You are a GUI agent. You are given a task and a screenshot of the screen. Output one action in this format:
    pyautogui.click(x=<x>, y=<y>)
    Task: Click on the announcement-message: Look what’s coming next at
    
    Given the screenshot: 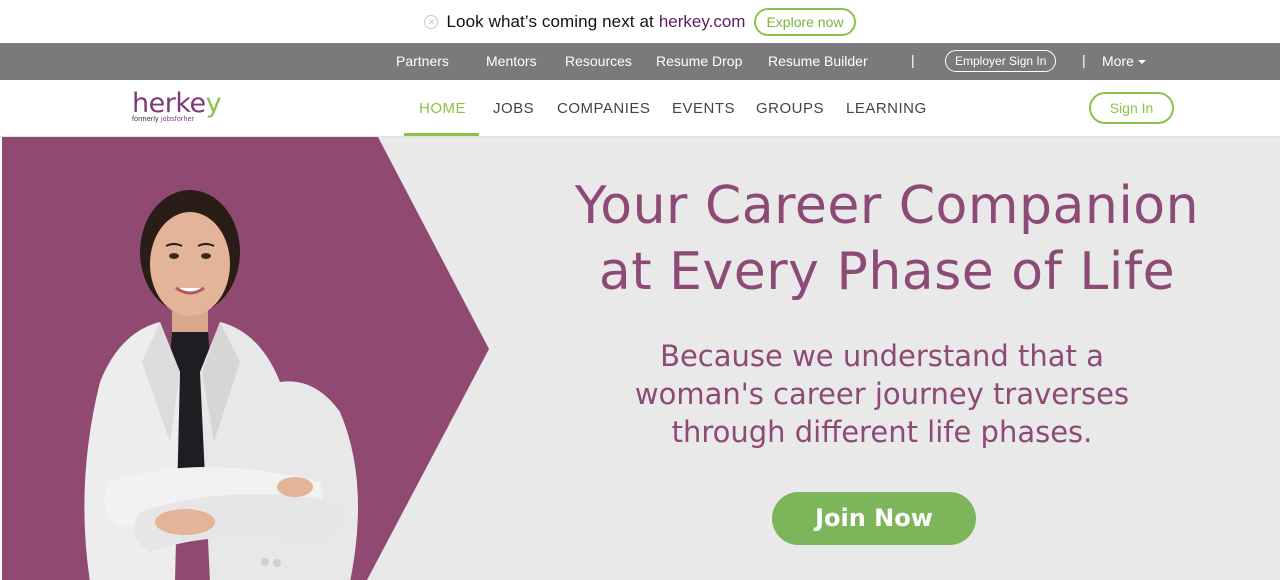 What is the action you would take?
    pyautogui.click(x=550, y=21)
    